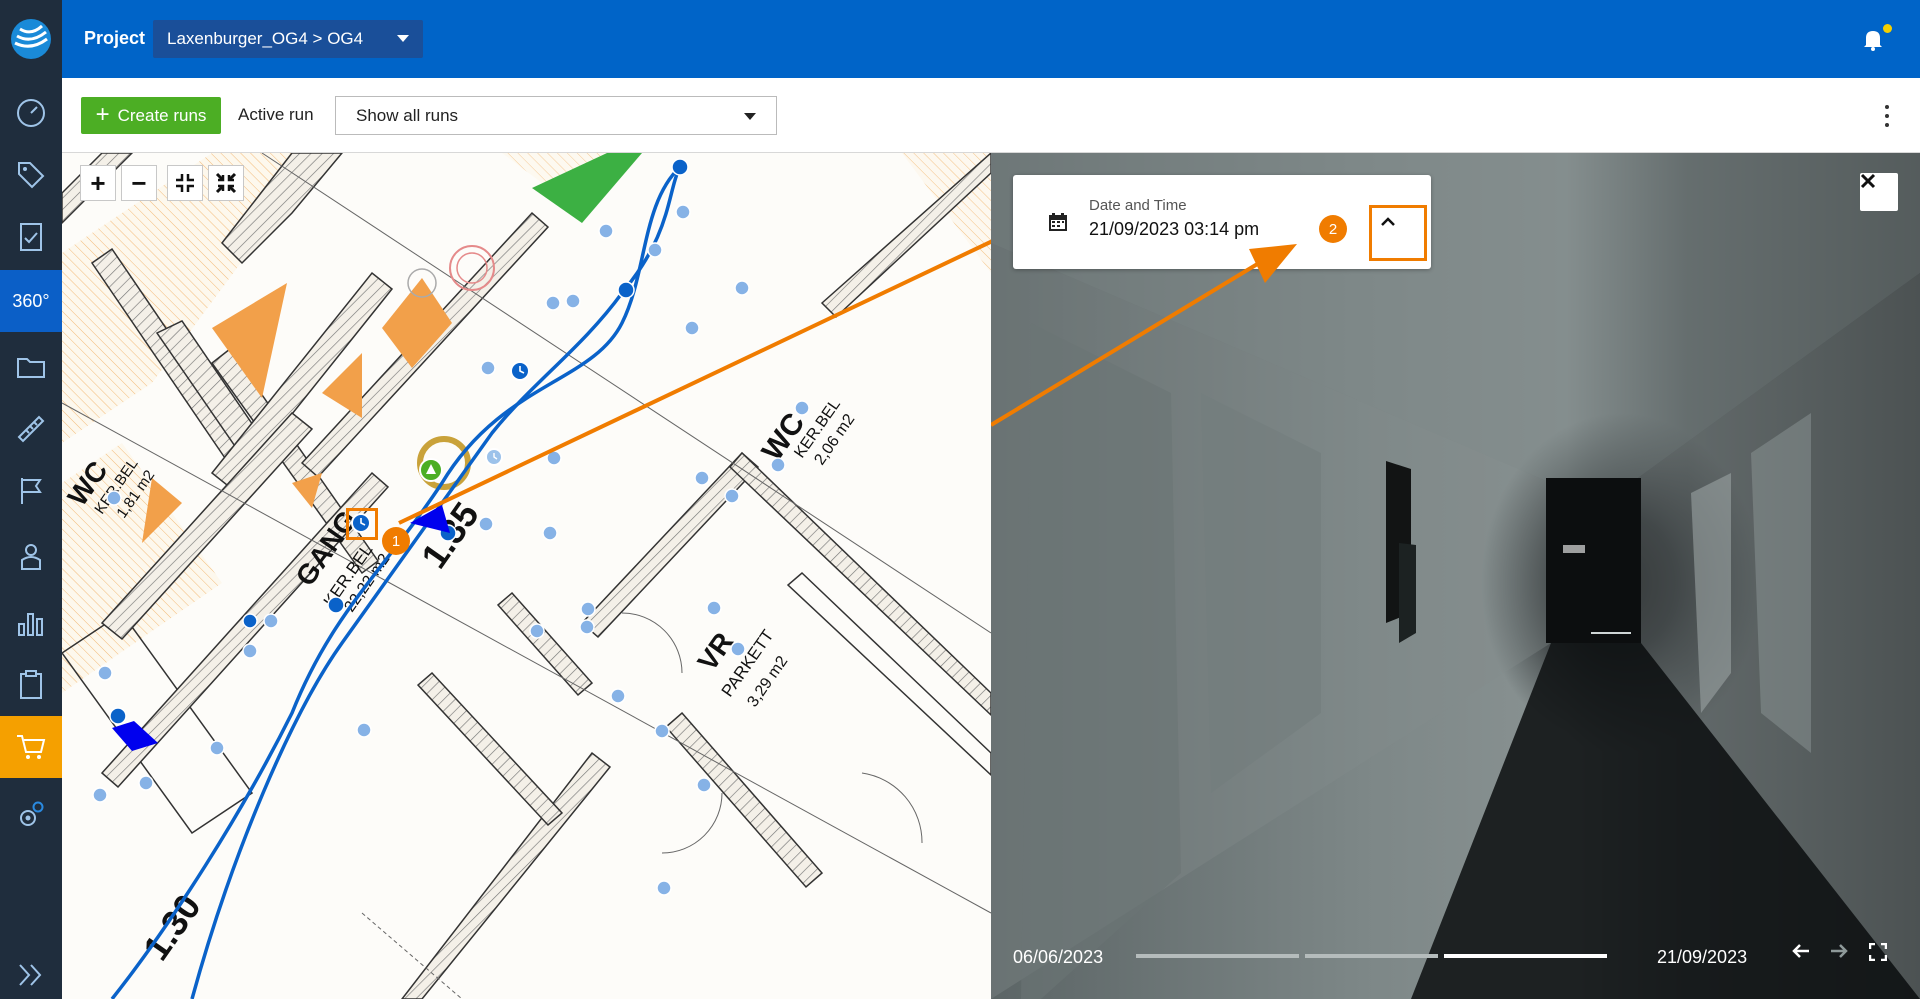 The image size is (1920, 999). I want to click on sidebar-item-measure, so click(31, 429).